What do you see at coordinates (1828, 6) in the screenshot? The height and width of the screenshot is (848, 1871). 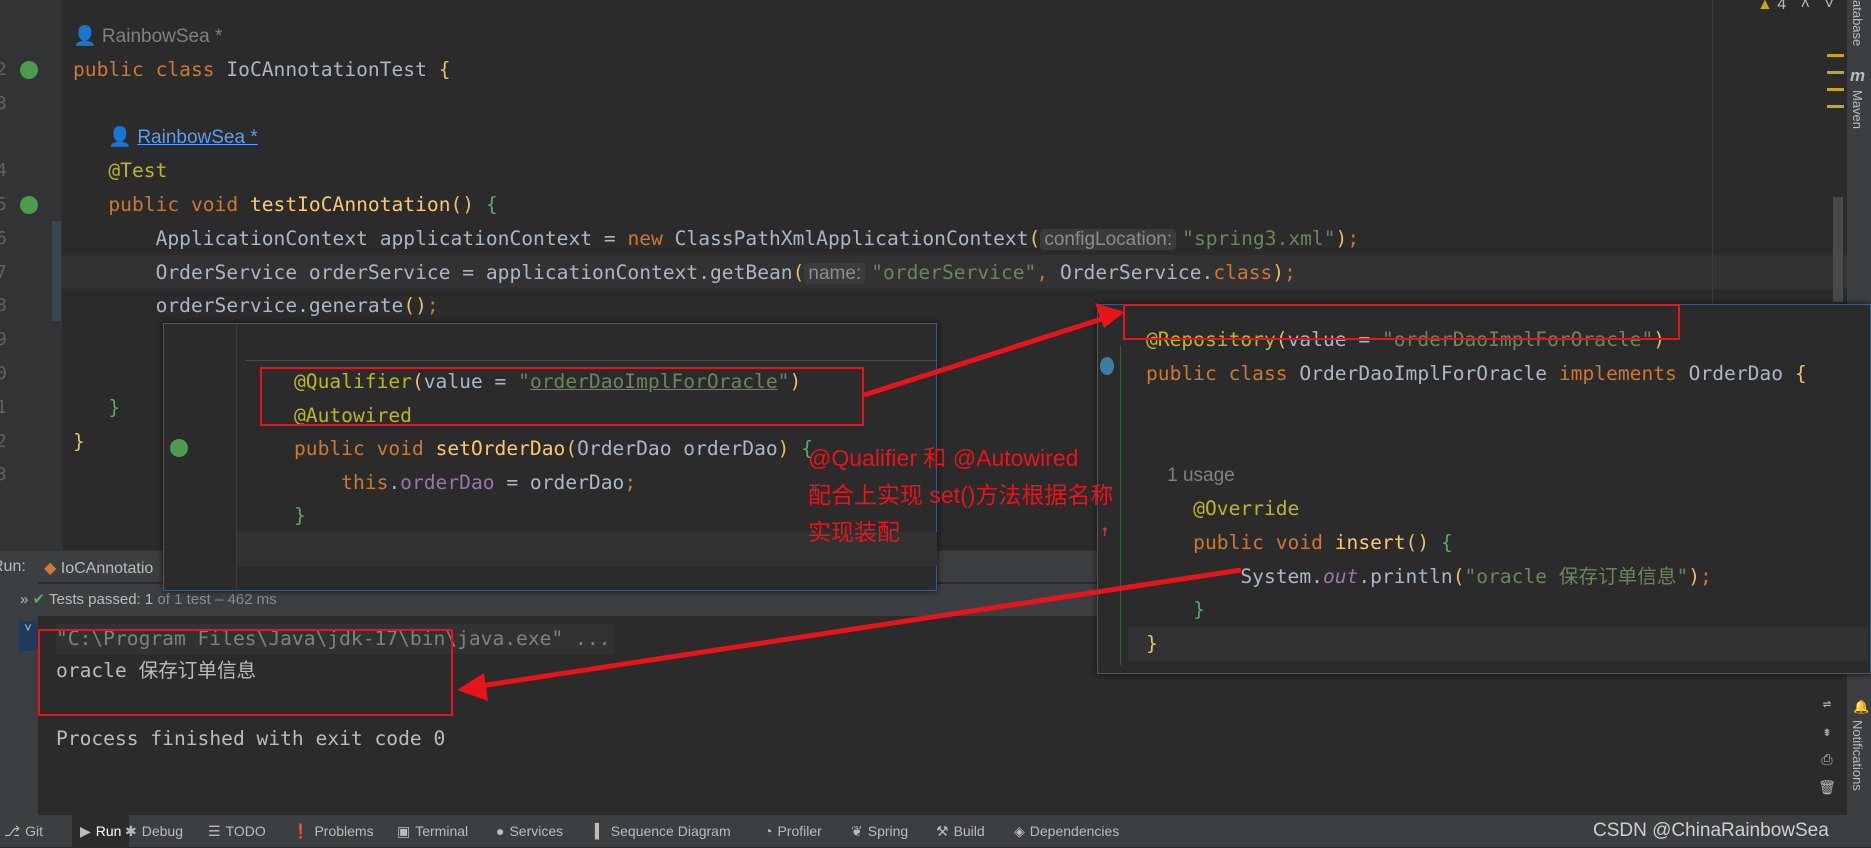 I see `next-highlight-icon: ˅` at bounding box center [1828, 6].